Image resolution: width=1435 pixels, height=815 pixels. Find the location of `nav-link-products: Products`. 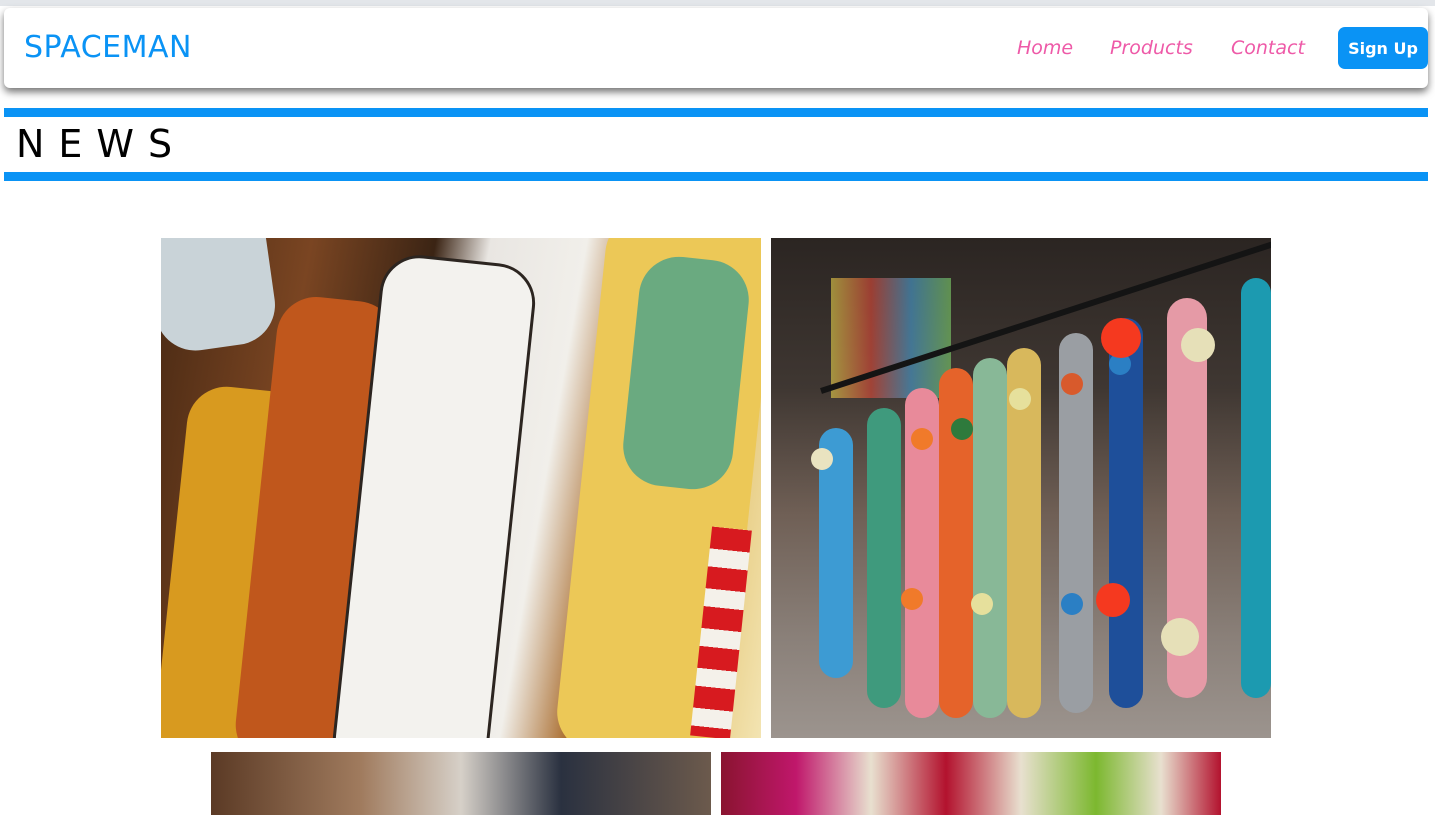

nav-link-products: Products is located at coordinates (1151, 48).